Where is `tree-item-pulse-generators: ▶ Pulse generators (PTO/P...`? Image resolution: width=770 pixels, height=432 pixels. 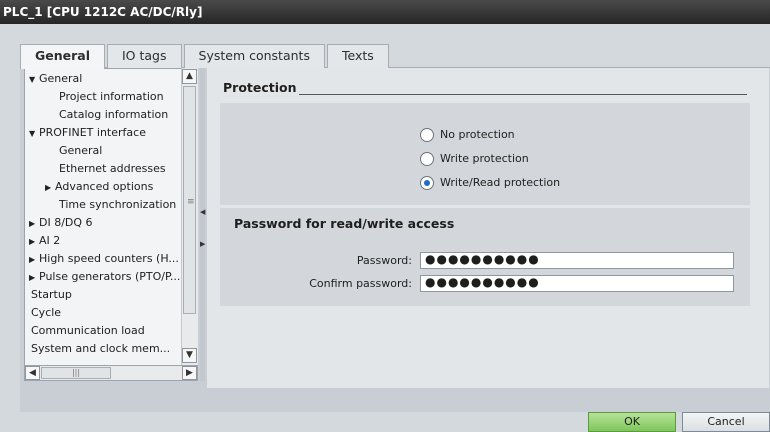 tree-item-pulse-generators: ▶ Pulse generators (PTO/P... is located at coordinates (104, 277).